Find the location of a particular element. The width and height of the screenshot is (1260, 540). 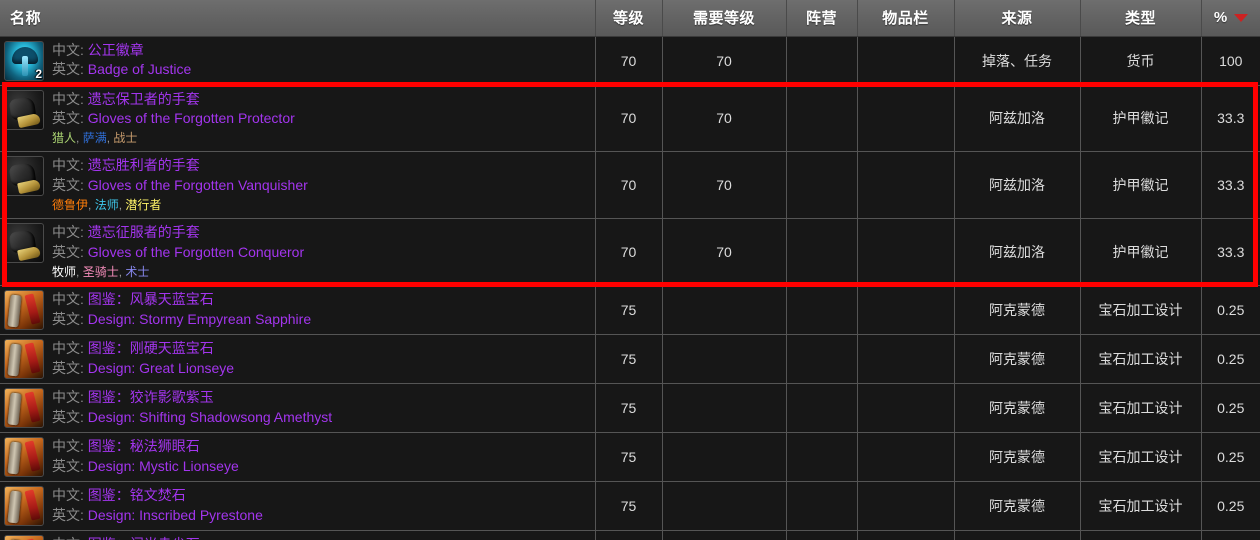

item-link-chinese: 遗忘胜利者的手套 is located at coordinates (144, 165).